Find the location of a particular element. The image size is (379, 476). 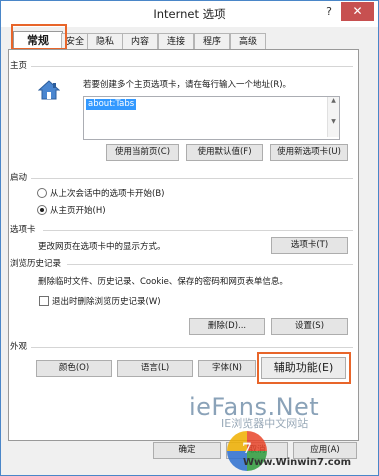

home-icon is located at coordinates (49, 90).